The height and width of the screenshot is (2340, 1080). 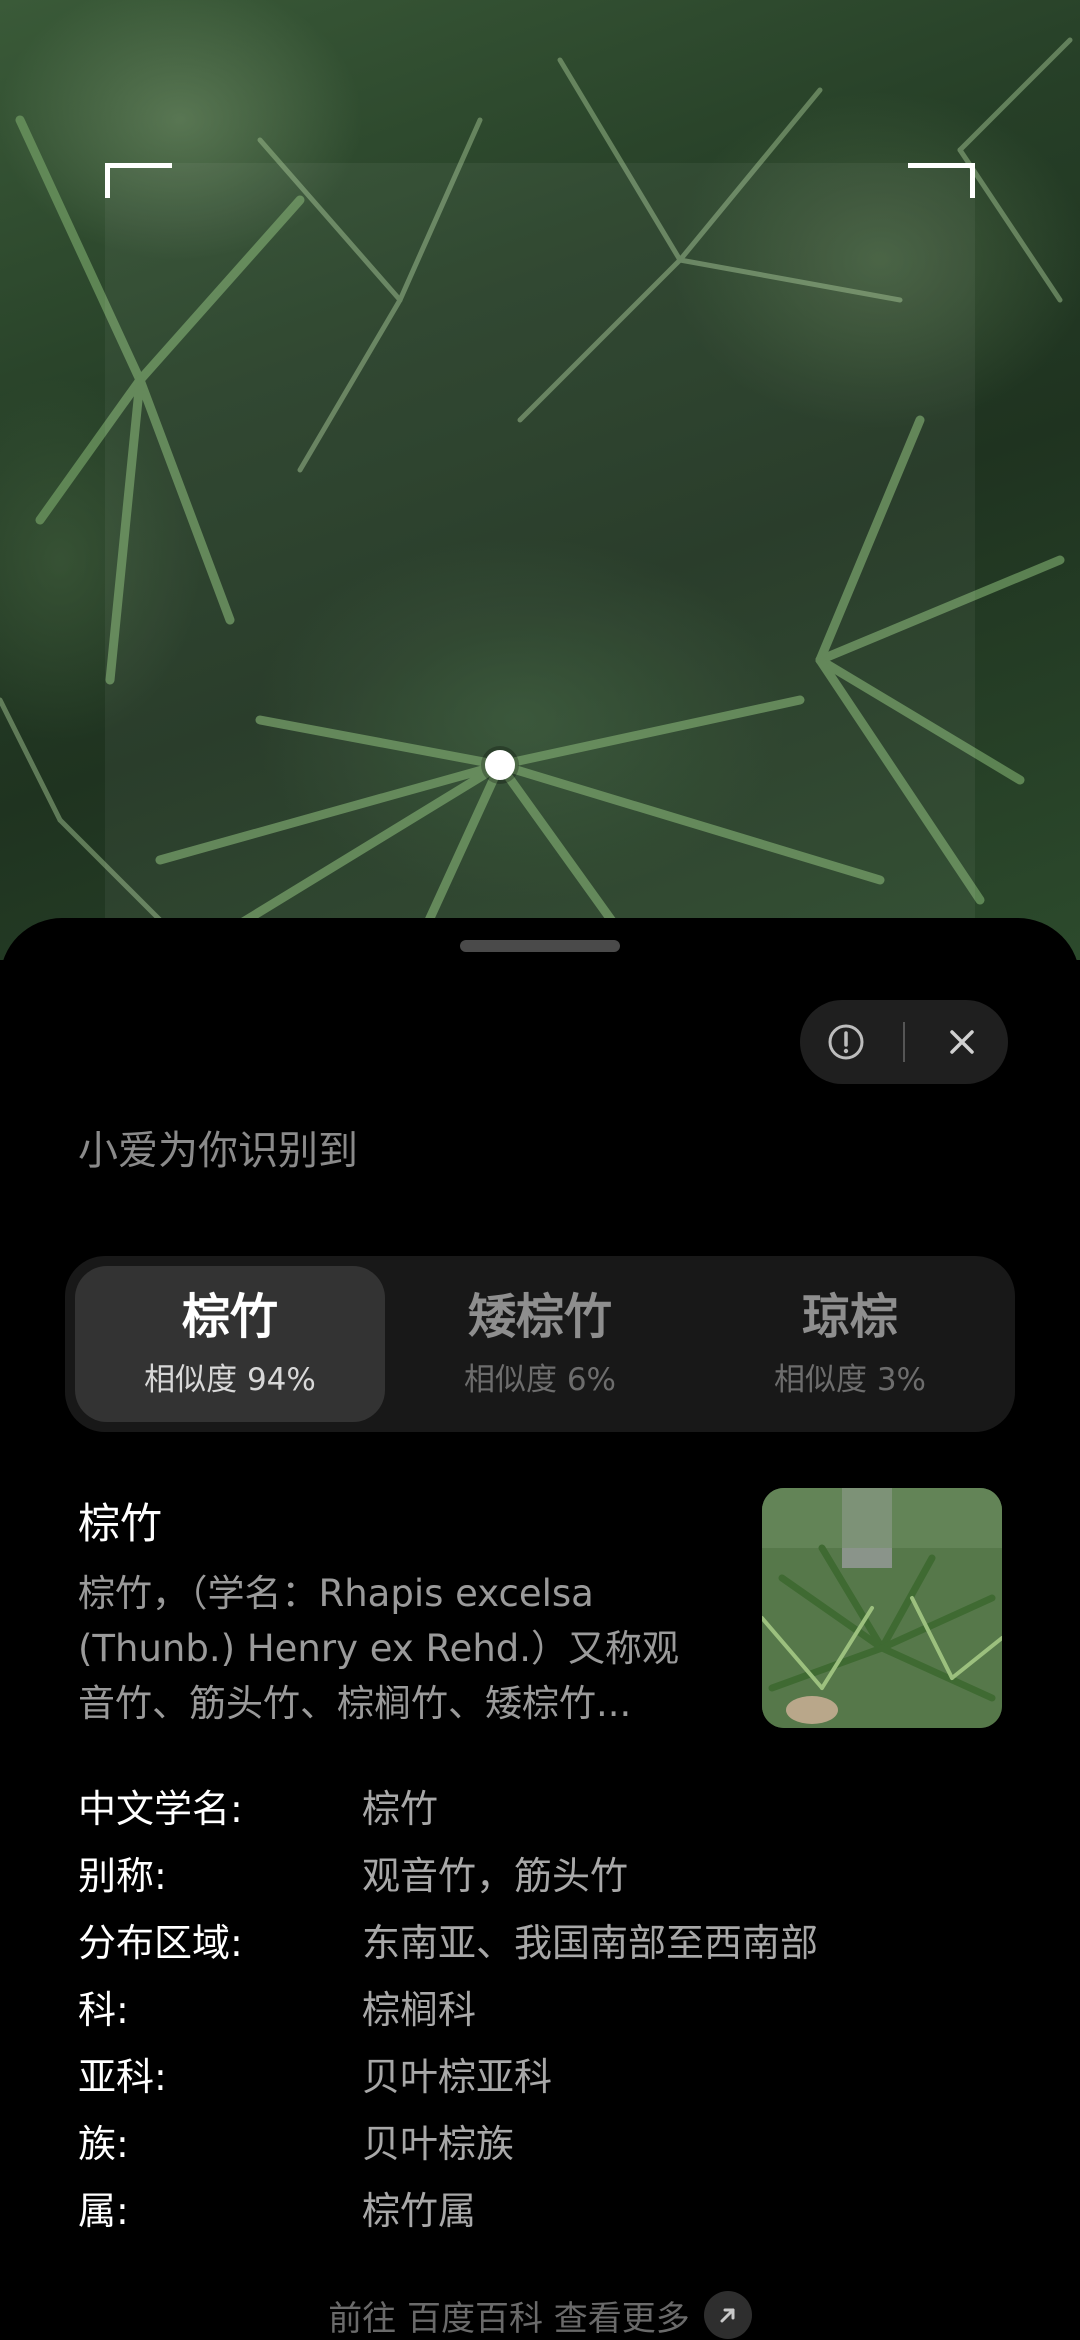 What do you see at coordinates (103, 2211) in the screenshot?
I see `attribute-key: 属:` at bounding box center [103, 2211].